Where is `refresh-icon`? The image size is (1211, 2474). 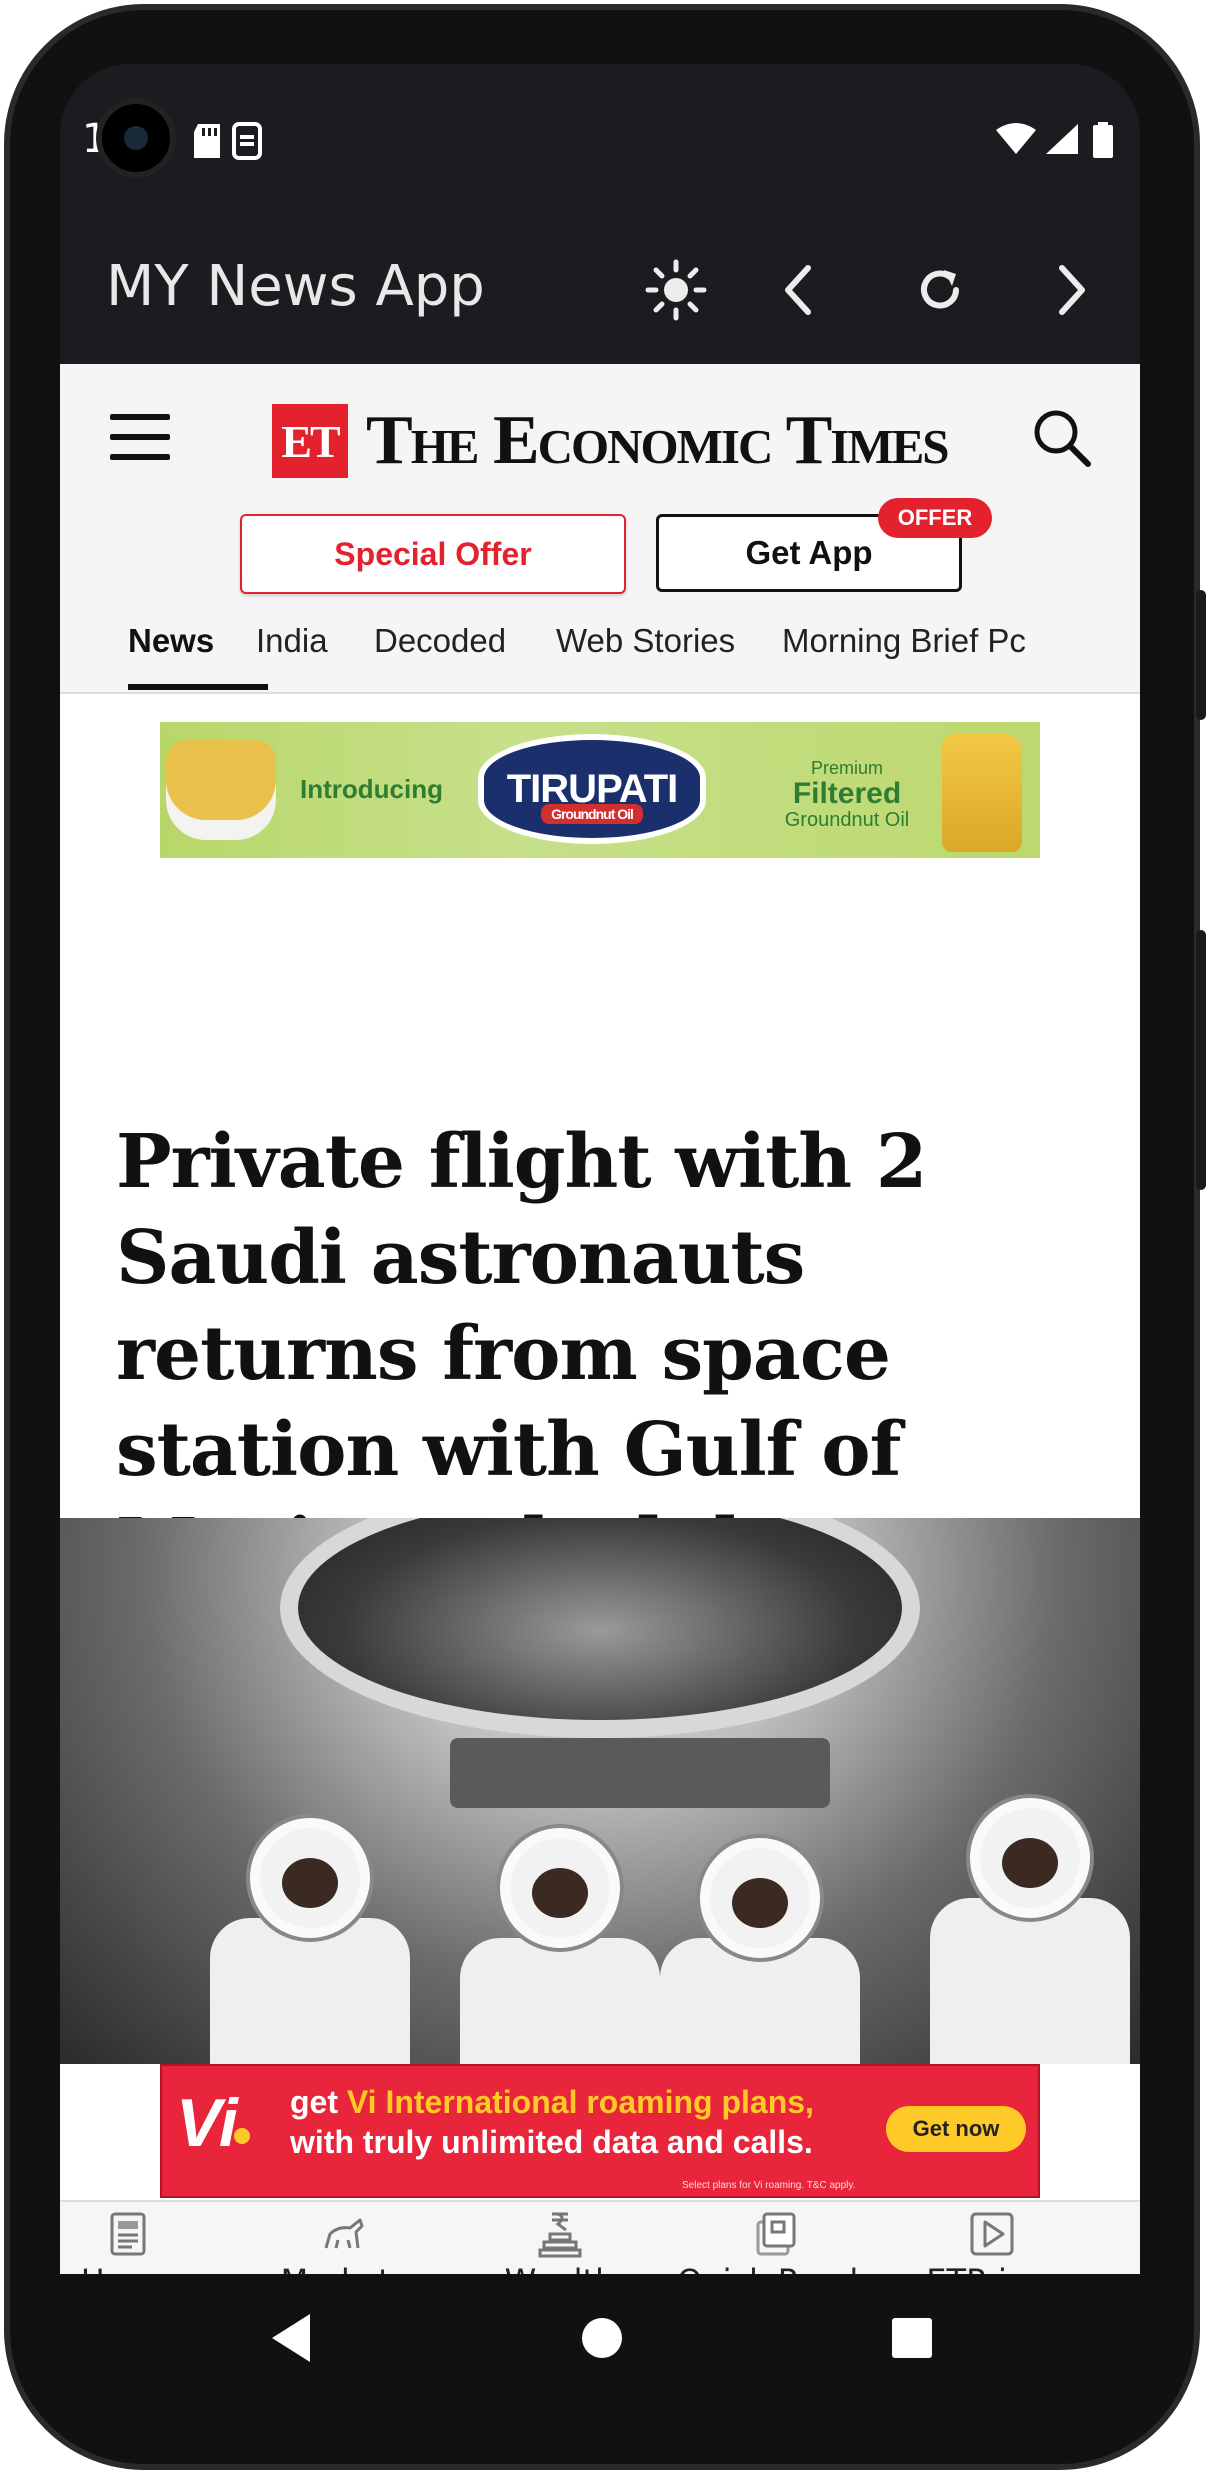 refresh-icon is located at coordinates (940, 289).